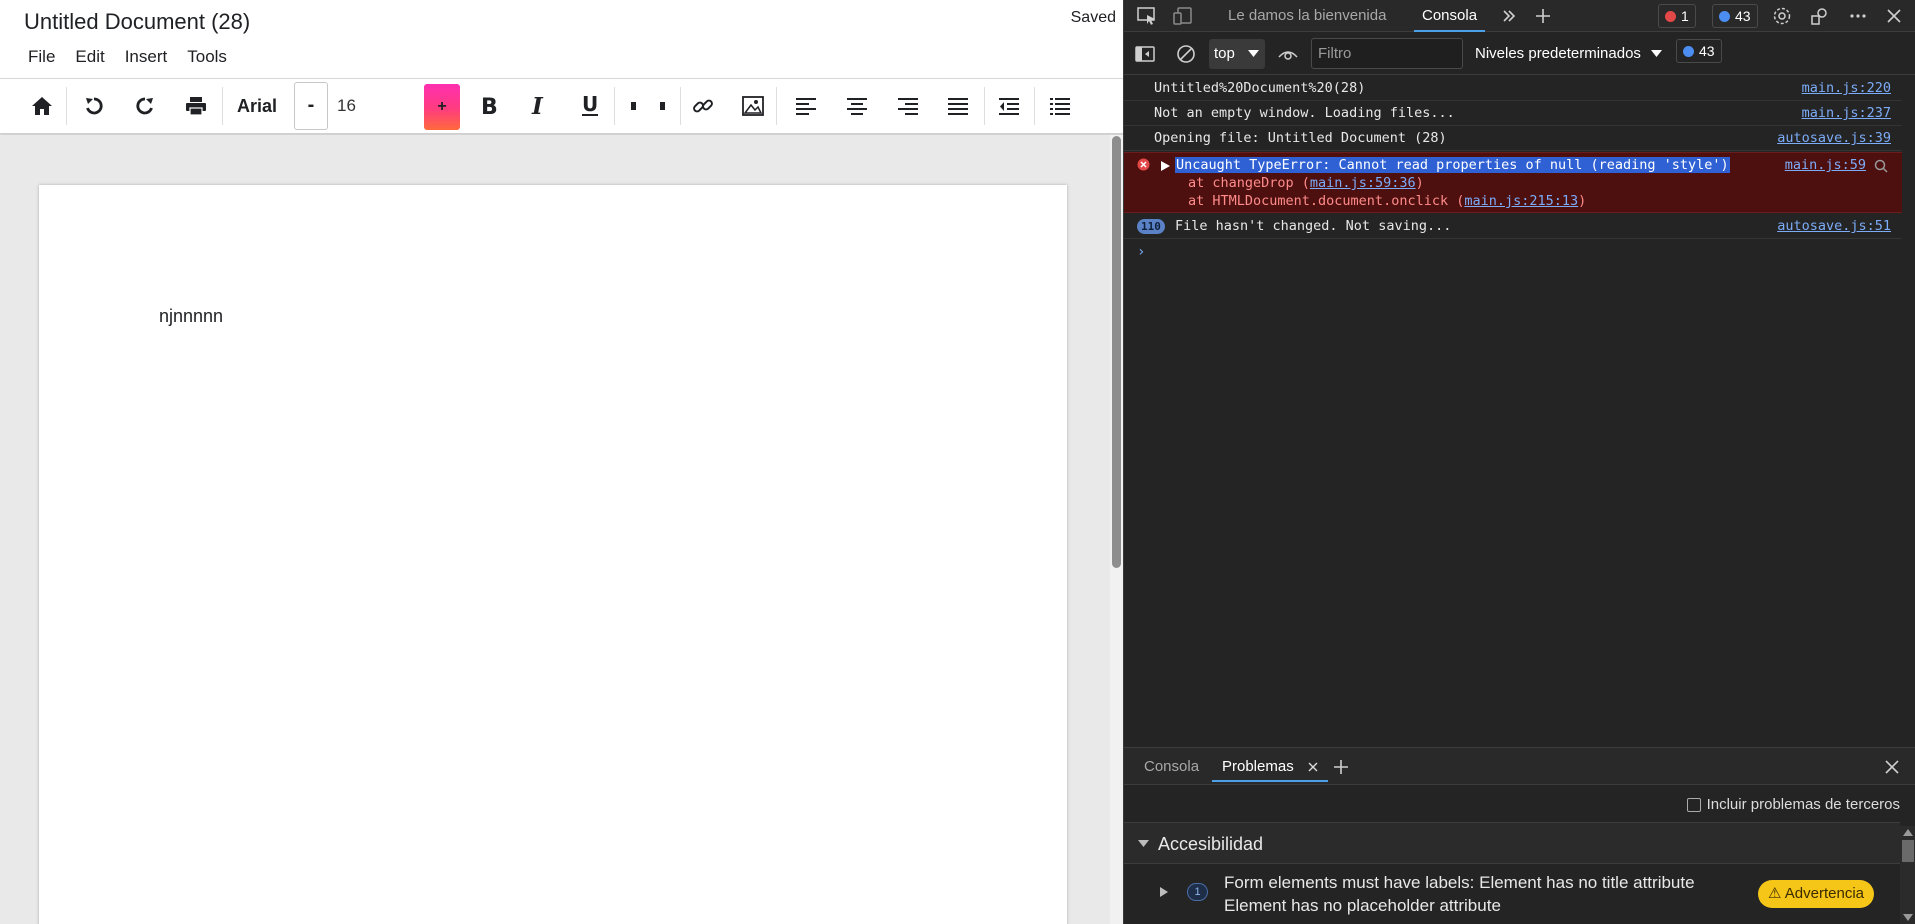 The width and height of the screenshot is (1915, 924). Describe the element at coordinates (1060, 106) in the screenshot. I see `list-icon` at that location.